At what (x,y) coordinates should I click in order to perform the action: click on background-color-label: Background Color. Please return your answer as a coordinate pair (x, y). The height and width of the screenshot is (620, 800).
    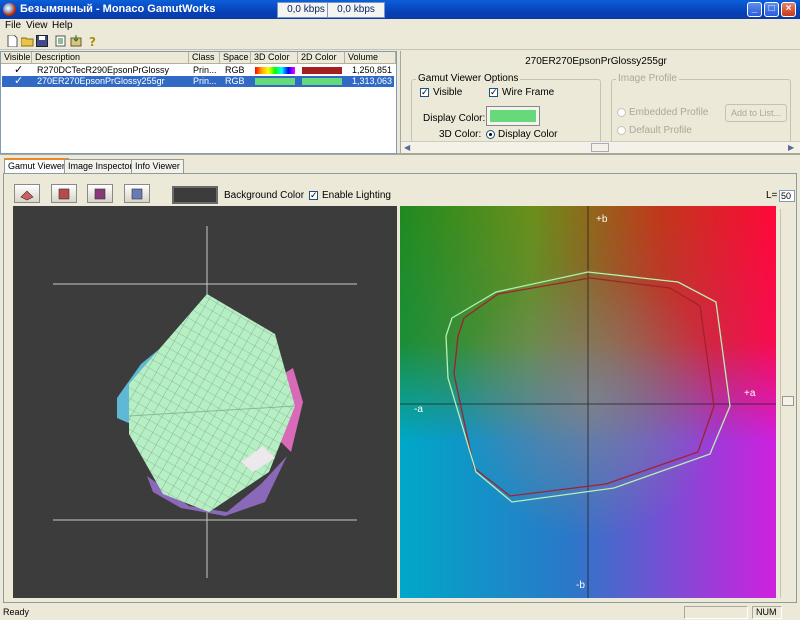
    Looking at the image, I should click on (264, 195).